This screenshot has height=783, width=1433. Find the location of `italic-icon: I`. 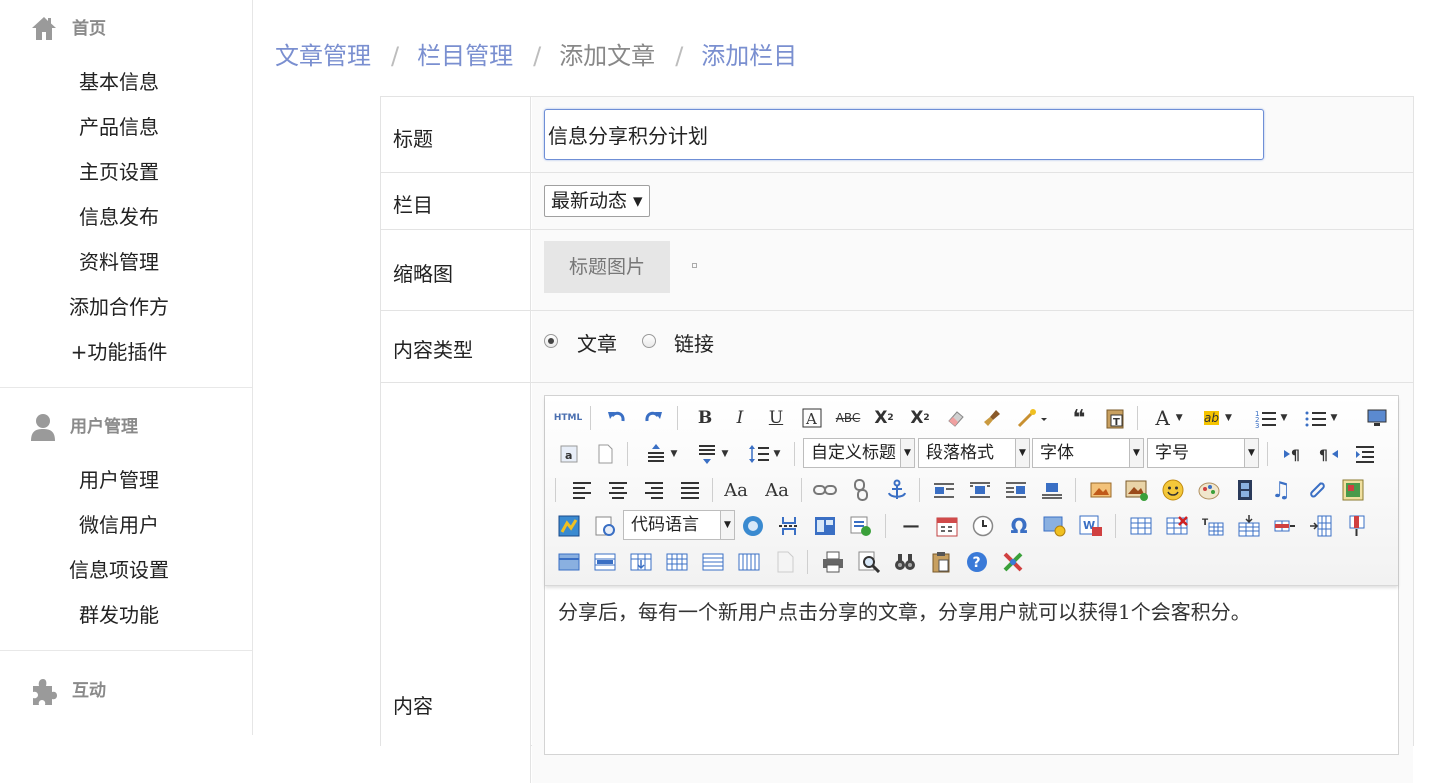

italic-icon: I is located at coordinates (740, 418).